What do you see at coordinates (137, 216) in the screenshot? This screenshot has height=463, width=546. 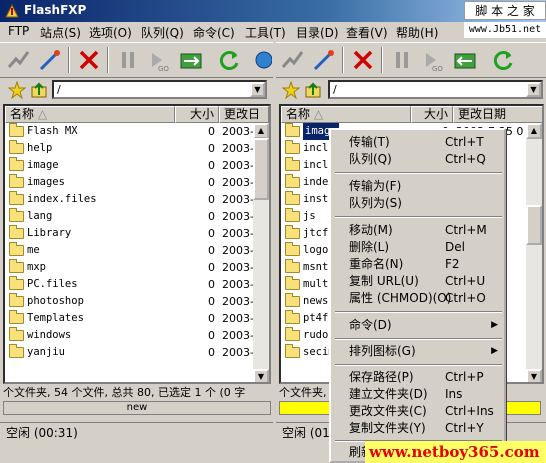 I see `file-row: lang 0 2003-8` at bounding box center [137, 216].